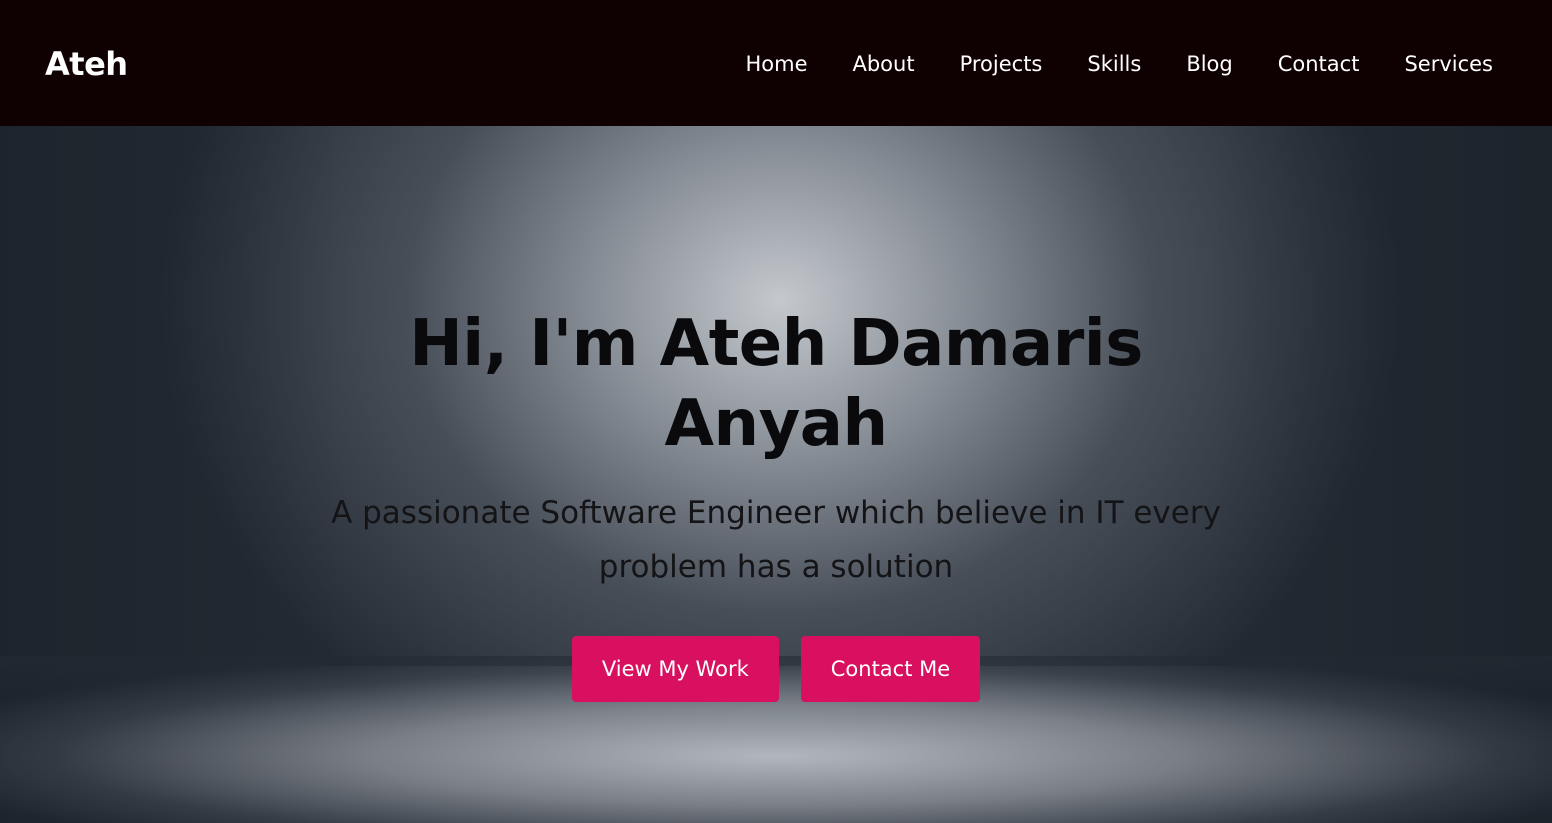 The image size is (1552, 823). Describe the element at coordinates (890, 669) in the screenshot. I see `contact-me-button: Contact Me` at that location.